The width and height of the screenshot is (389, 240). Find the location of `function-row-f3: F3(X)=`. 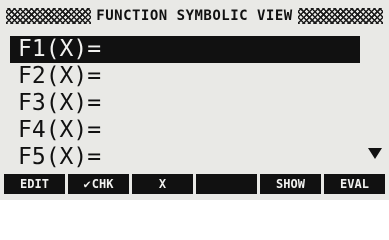

function-row-f3: F3(X)= is located at coordinates (185, 103).